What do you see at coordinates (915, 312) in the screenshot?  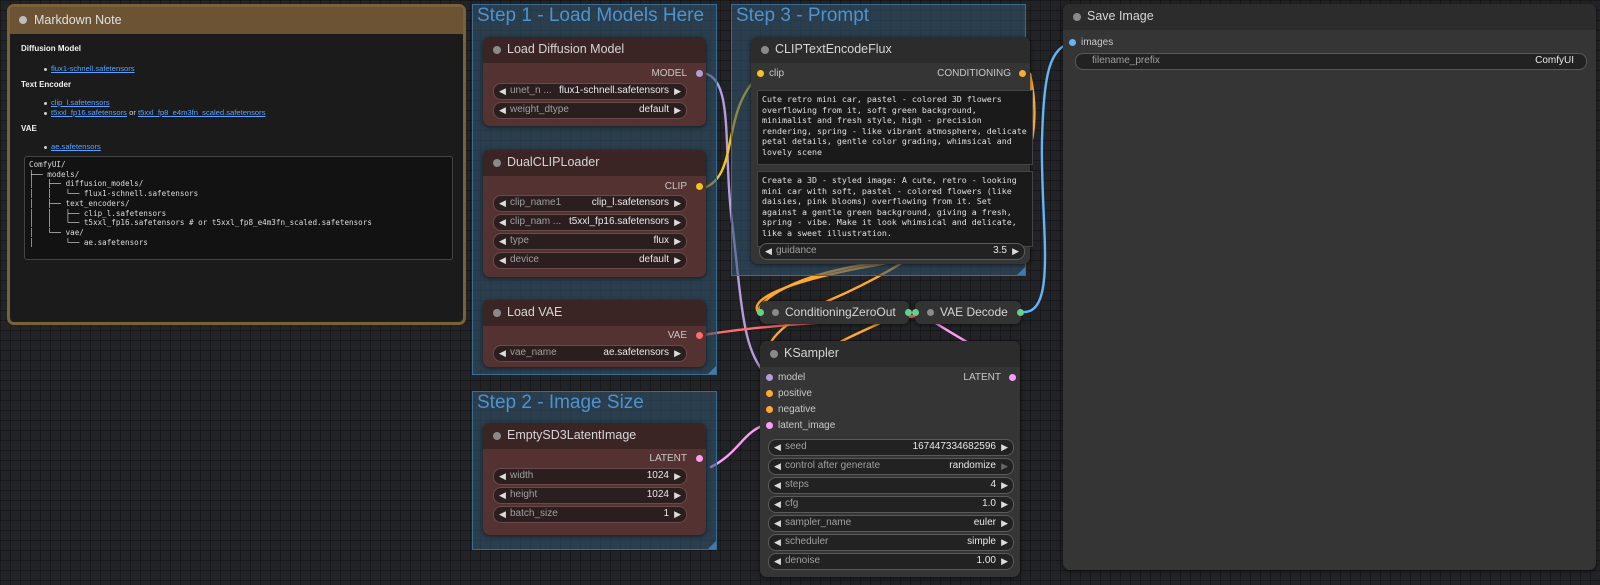 I see `input-port-samples` at bounding box center [915, 312].